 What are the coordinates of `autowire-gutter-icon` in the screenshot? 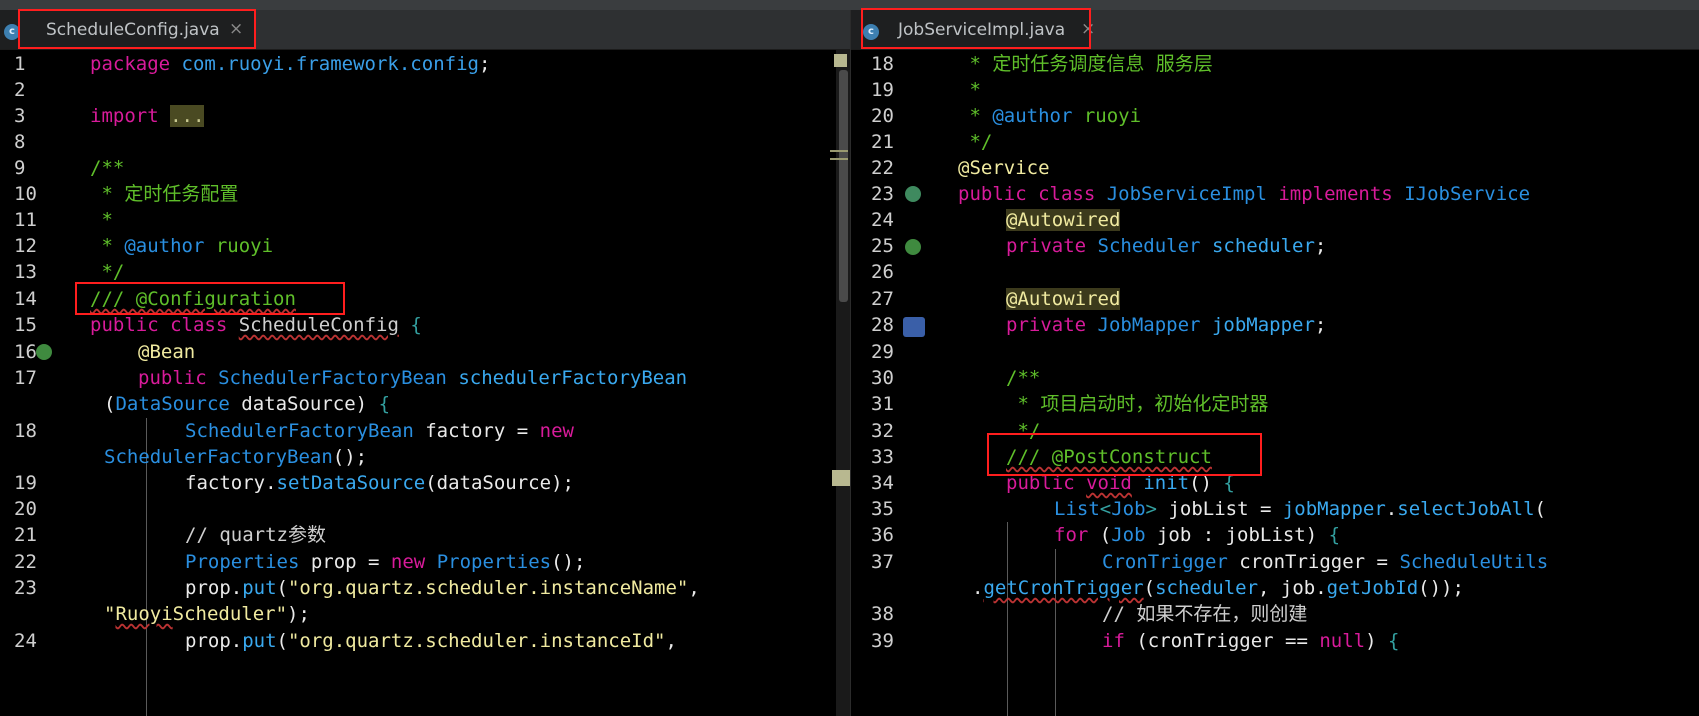 It's located at (913, 247).